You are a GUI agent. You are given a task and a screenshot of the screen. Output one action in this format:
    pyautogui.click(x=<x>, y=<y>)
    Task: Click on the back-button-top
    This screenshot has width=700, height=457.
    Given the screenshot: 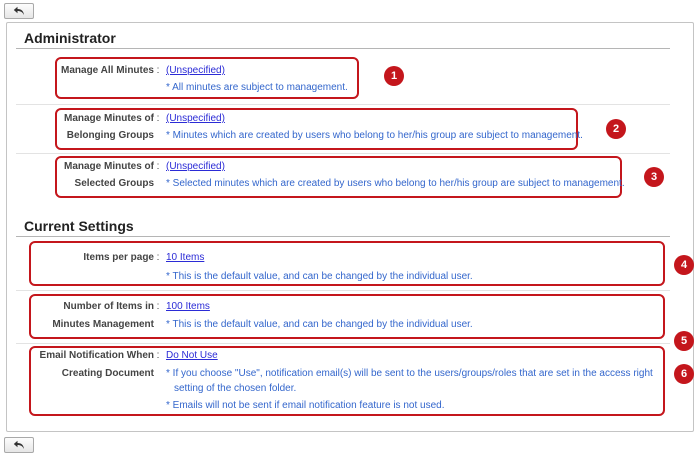 What is the action you would take?
    pyautogui.click(x=19, y=11)
    